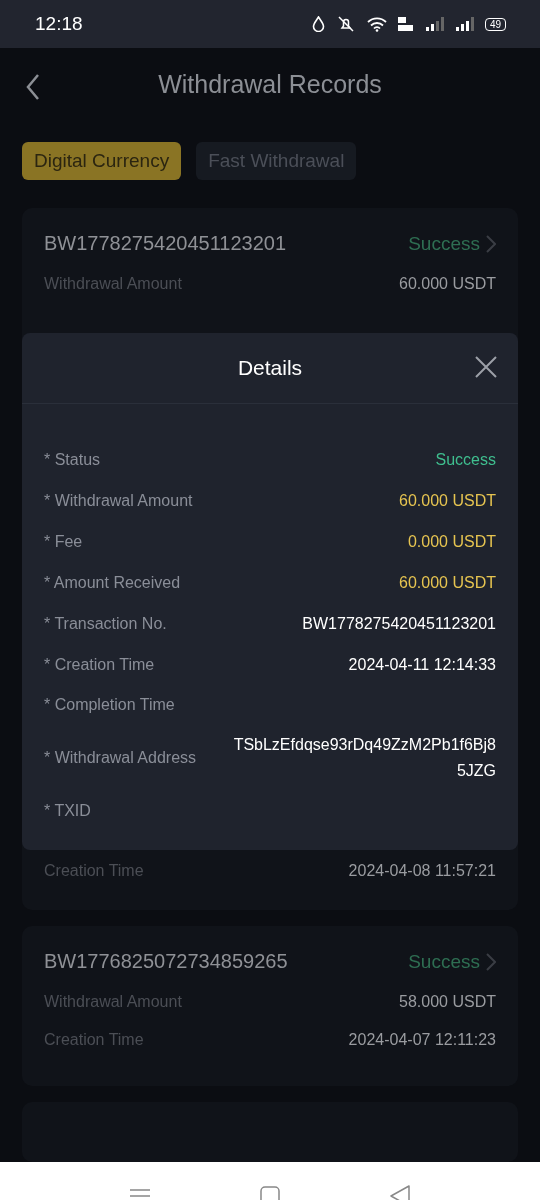 The image size is (540, 1200). Describe the element at coordinates (165, 243) in the screenshot. I see `transaction-number: BW1778275420451123201` at that location.